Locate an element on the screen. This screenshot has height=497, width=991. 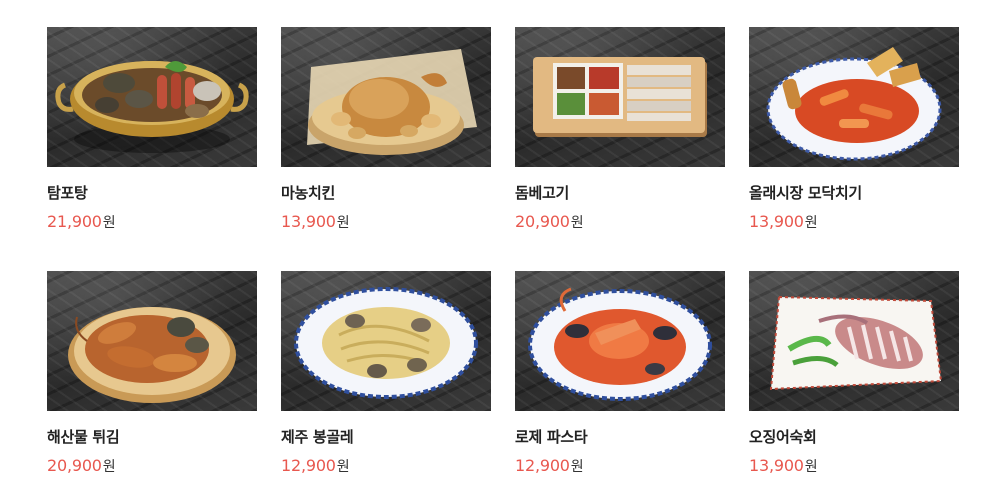
product-card-moldakchigi: 올래시장 모닥치기 13,900원 is located at coordinates (854, 129).